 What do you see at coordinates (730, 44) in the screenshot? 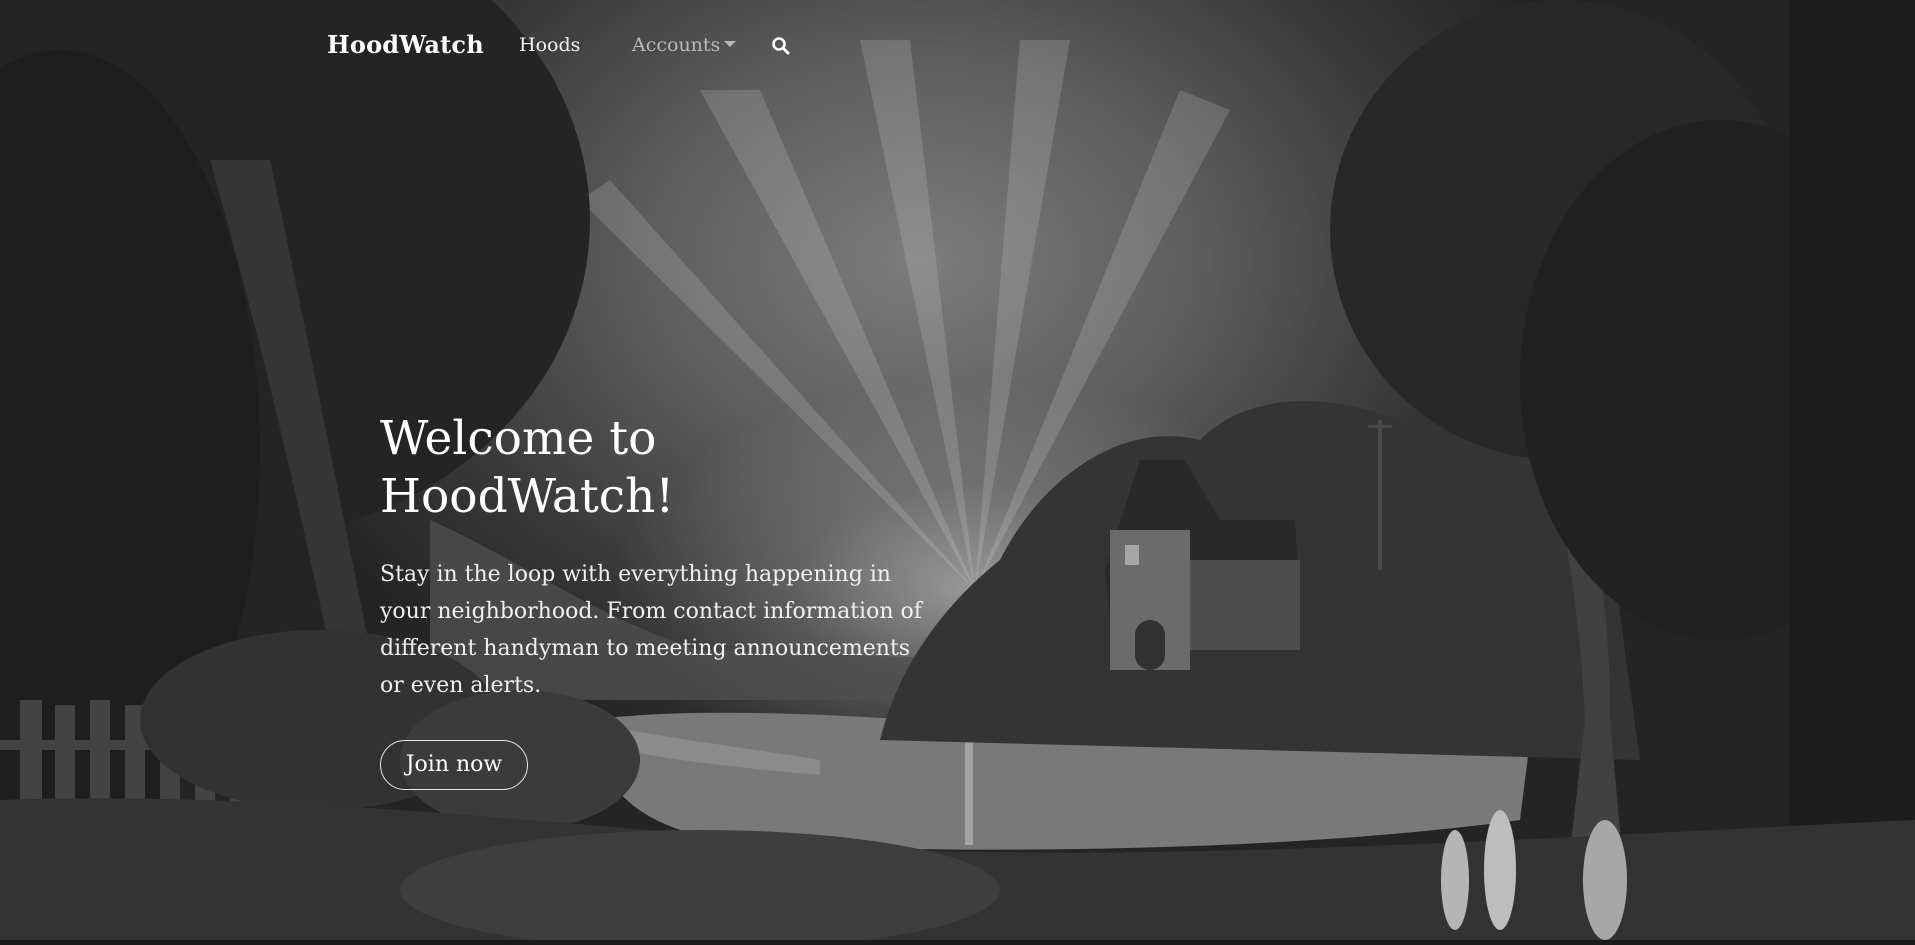
I see `caret-down-icon` at bounding box center [730, 44].